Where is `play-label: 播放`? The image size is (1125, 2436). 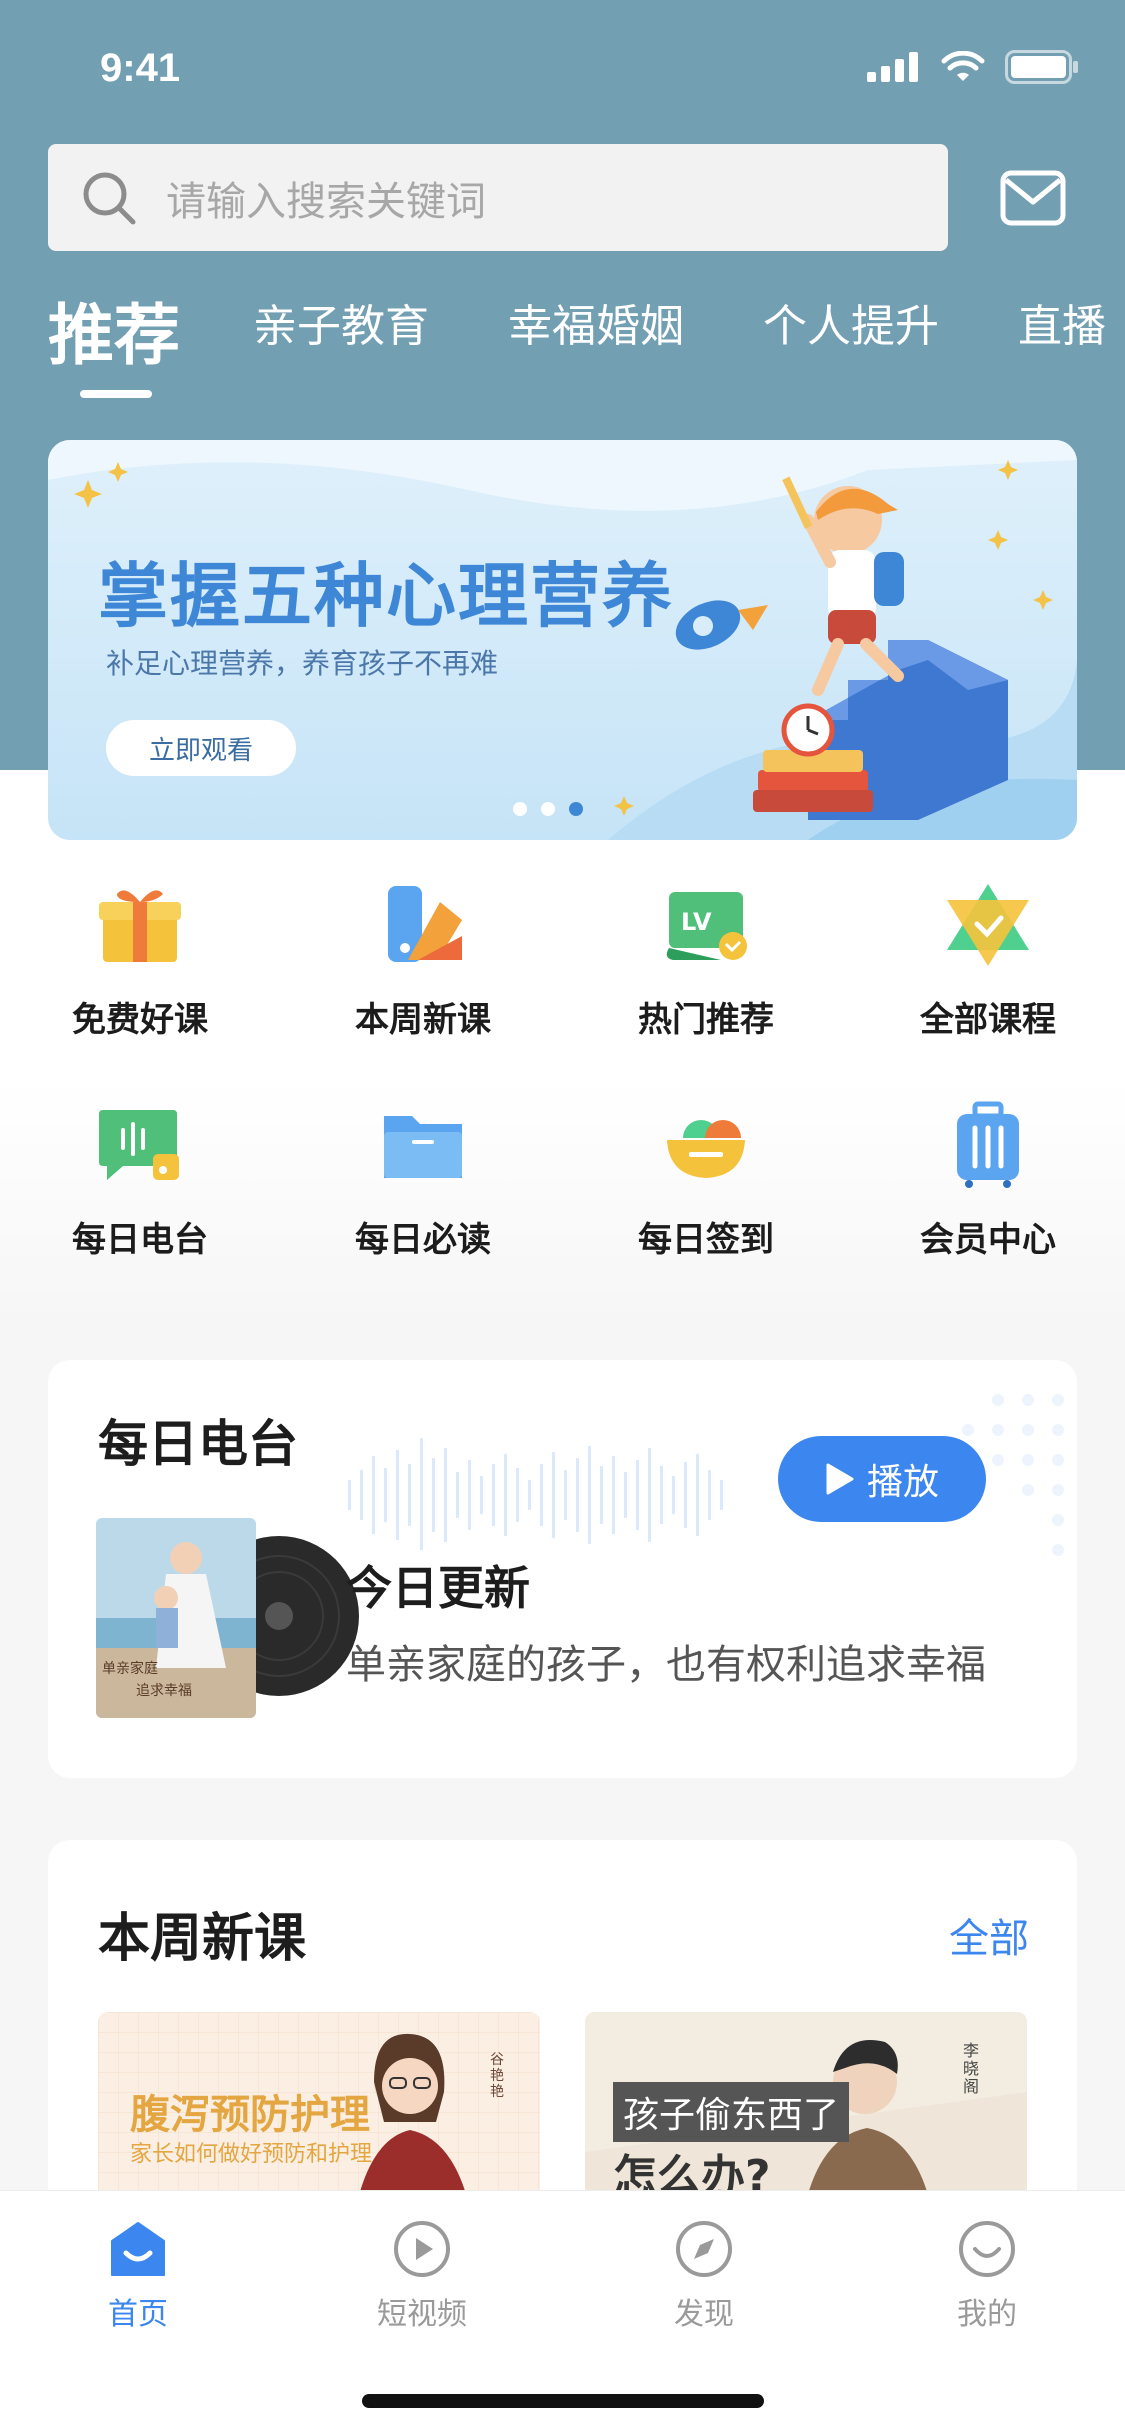
play-label: 播放 is located at coordinates (902, 1482).